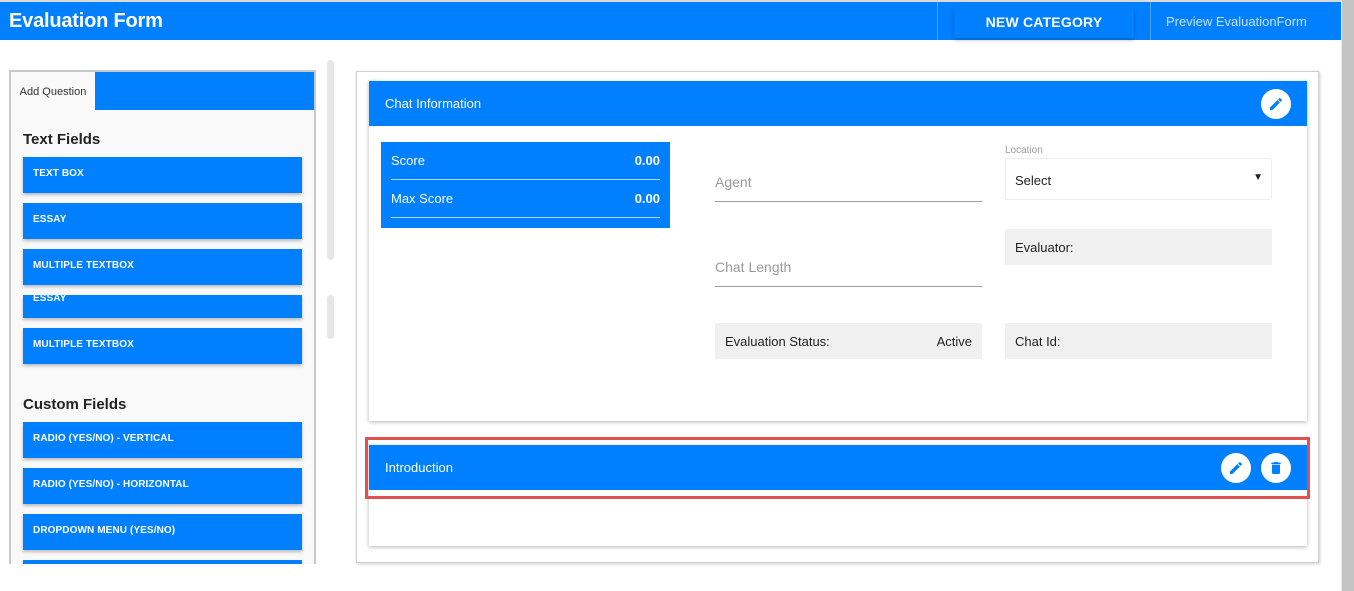  Describe the element at coordinates (62, 139) in the screenshot. I see `section-title-text-fields: Text Fields` at that location.